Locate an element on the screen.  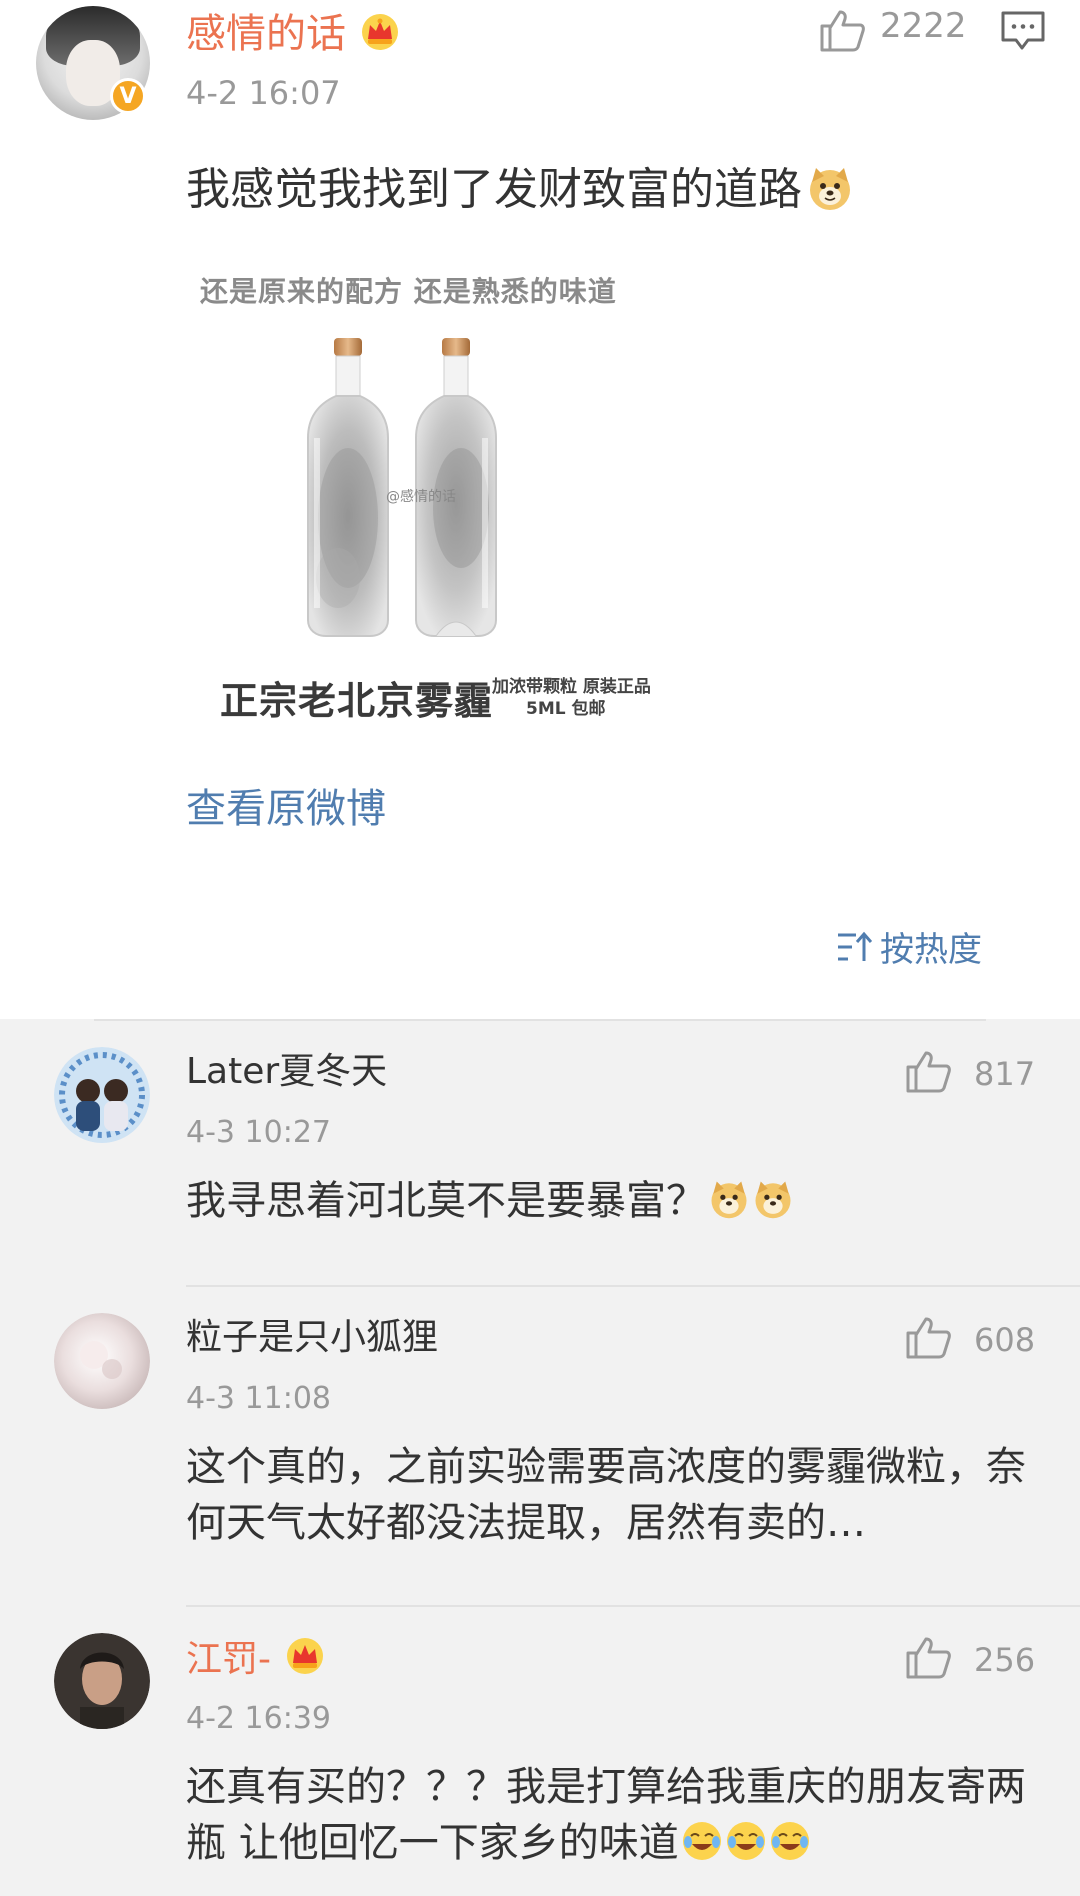
comment-text: 我寻思着河北莫不是要暴富？ is located at coordinates (611, 1201).